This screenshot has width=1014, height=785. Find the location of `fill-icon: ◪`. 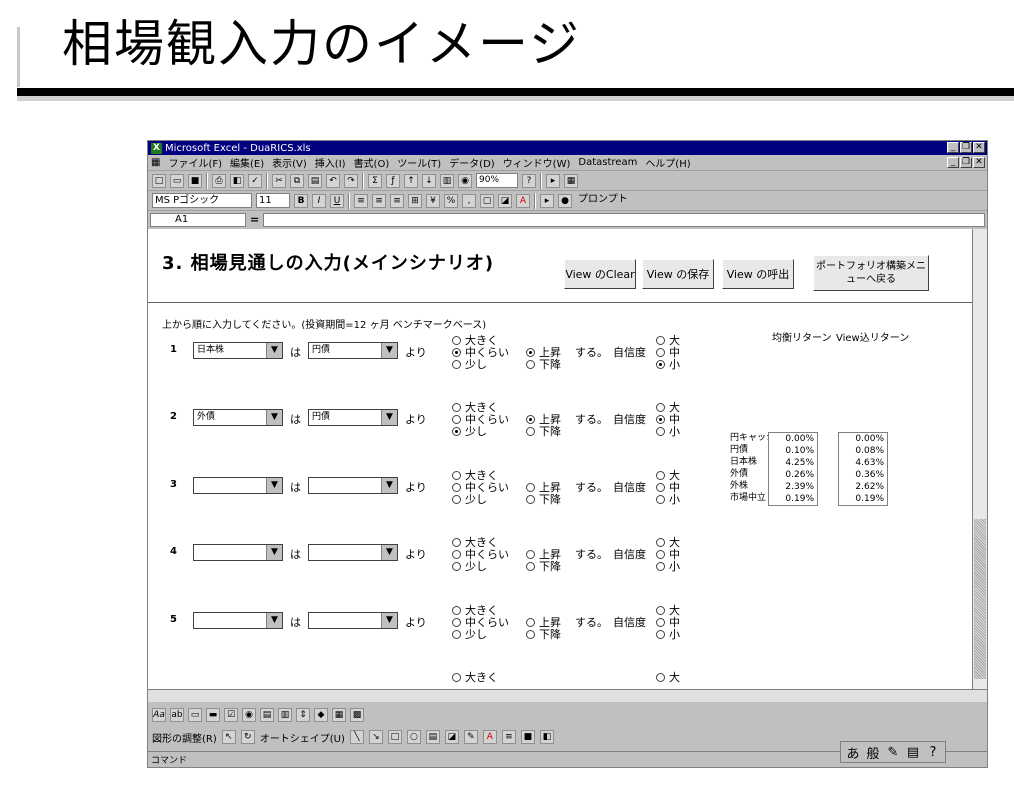

fill-icon: ◪ is located at coordinates (451, 737).